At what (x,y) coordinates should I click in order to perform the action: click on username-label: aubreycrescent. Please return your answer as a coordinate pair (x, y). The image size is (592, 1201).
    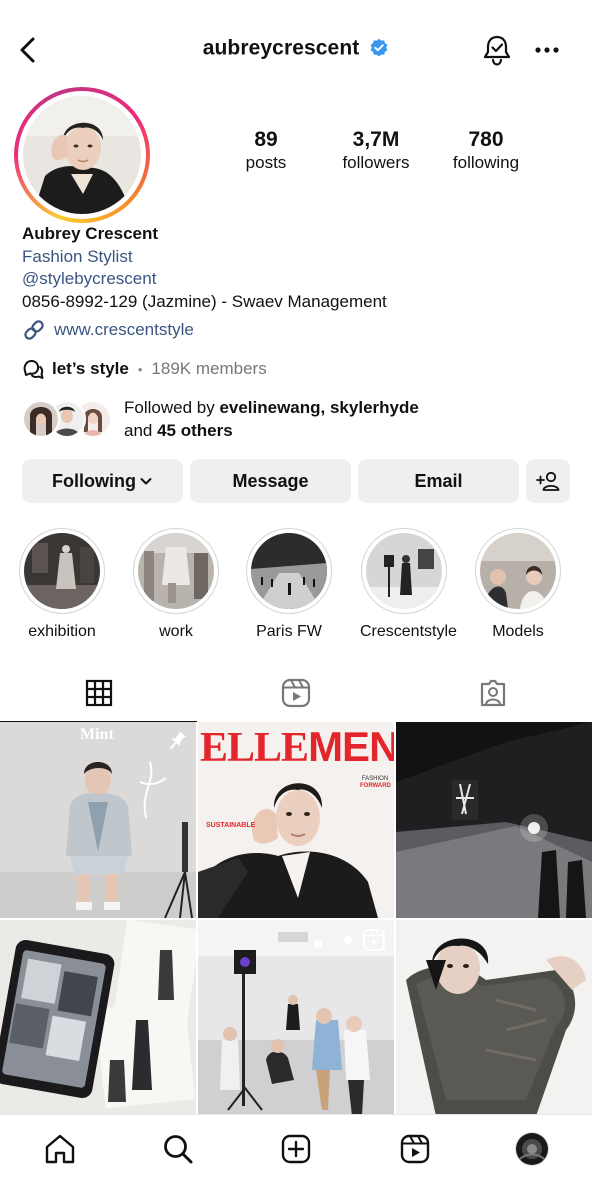
    Looking at the image, I should click on (281, 48).